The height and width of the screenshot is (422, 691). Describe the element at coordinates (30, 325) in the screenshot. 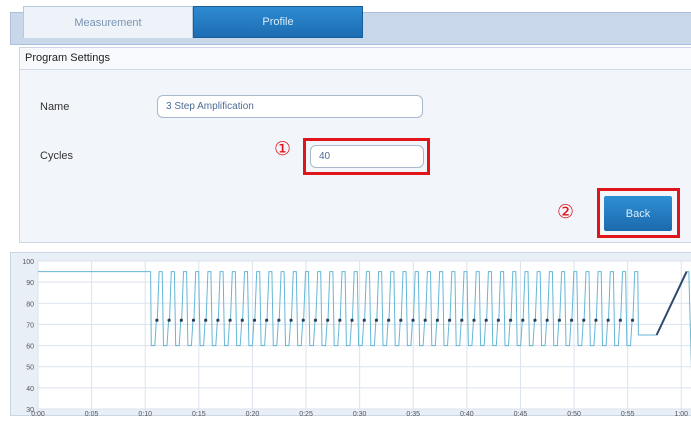

I see `y-tick-label: 70` at that location.